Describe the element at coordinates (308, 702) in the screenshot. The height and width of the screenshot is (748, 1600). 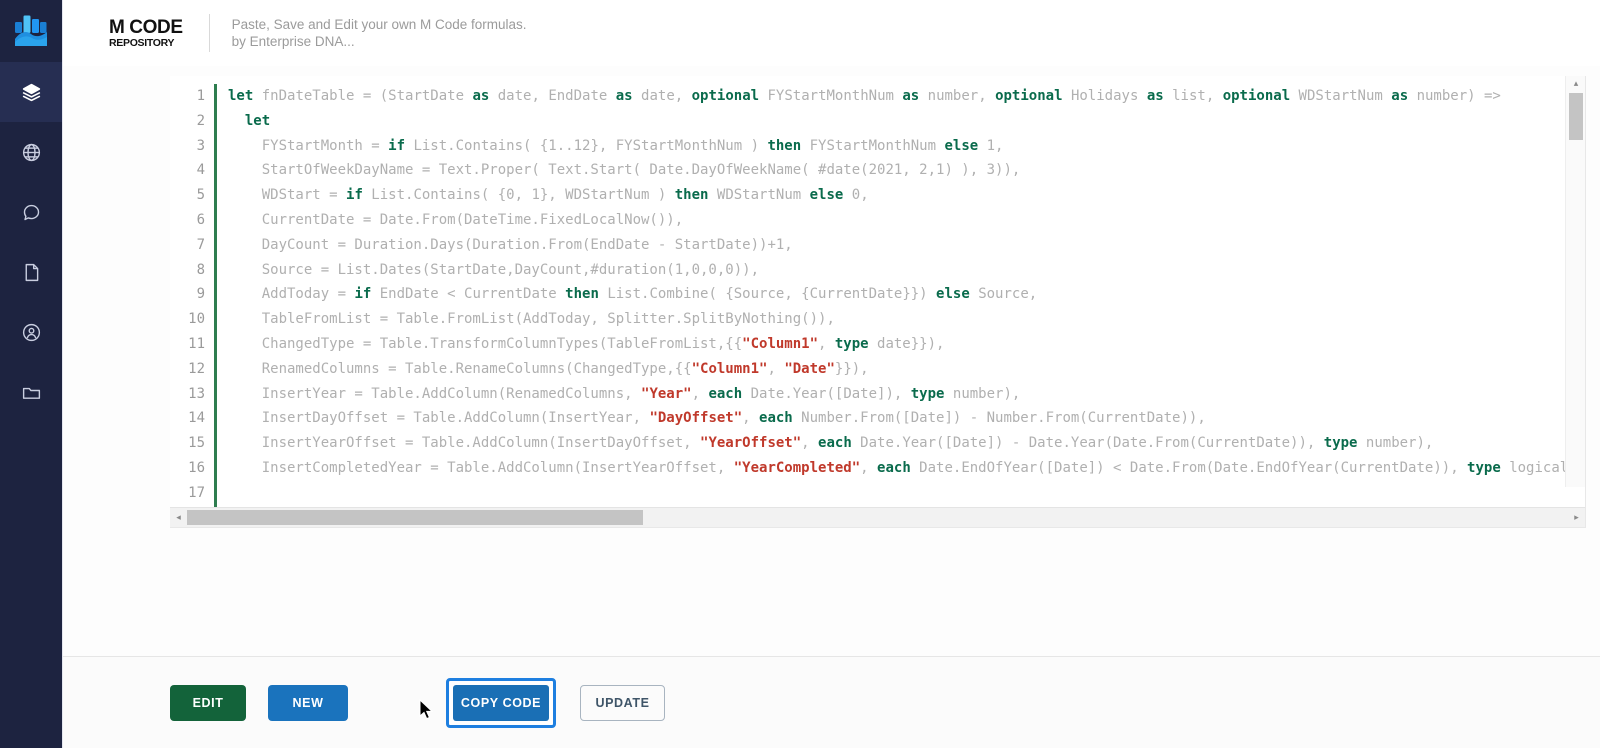
I see `new-button: NEW` at that location.